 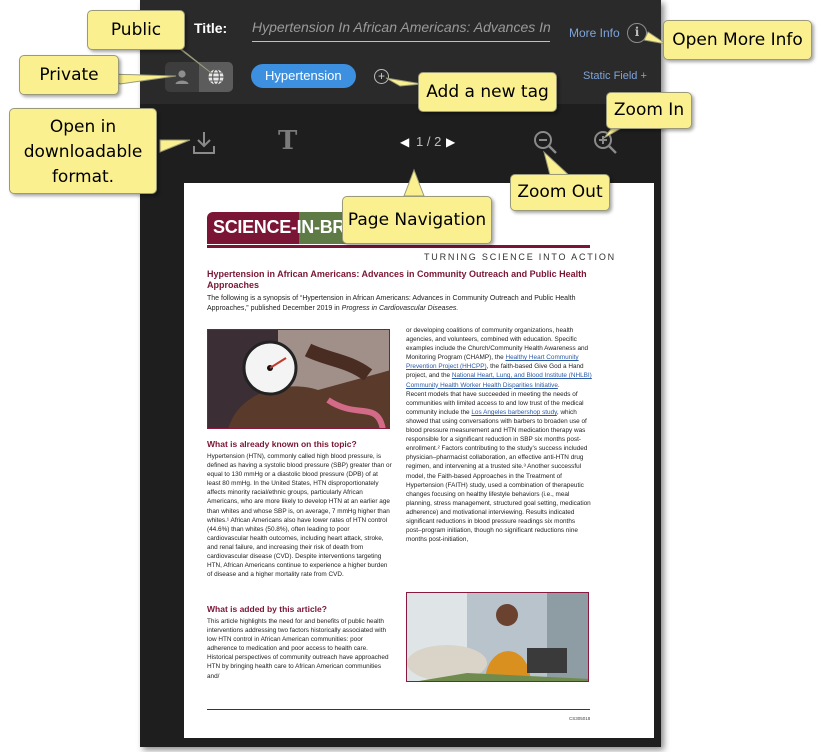 I want to click on callout-open-downloadable: Open in downloadable format., so click(x=83, y=151).